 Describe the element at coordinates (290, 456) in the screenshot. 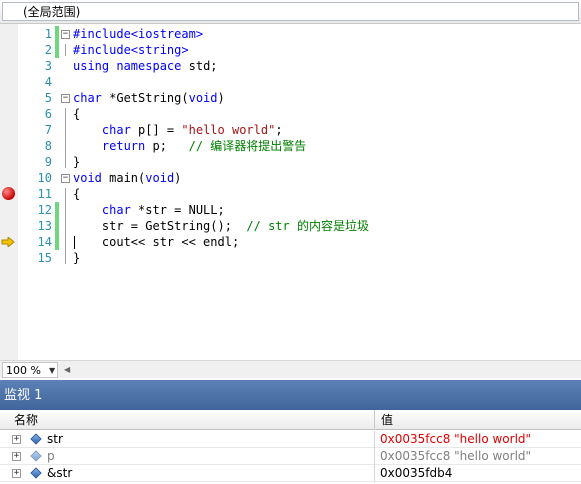

I see `watch-row: + p 0x0035fcc8 "hello world"` at that location.